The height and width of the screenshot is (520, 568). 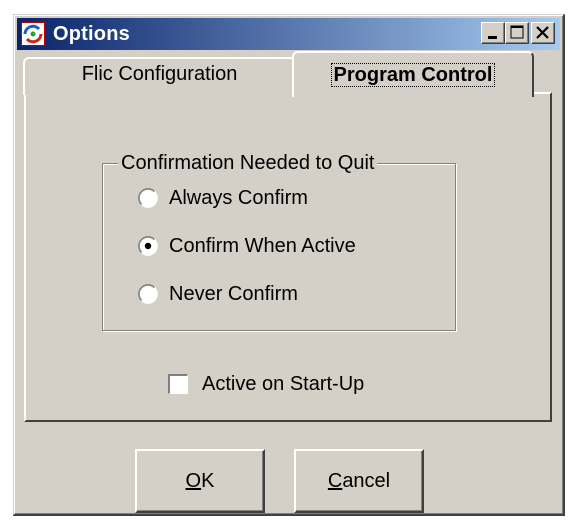 I want to click on tab-label: Flic Configuration, so click(x=159, y=74).